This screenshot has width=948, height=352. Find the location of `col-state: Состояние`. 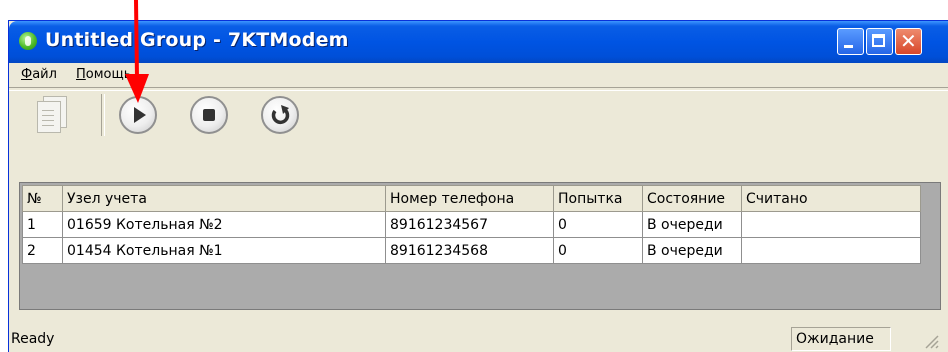

col-state: Состояние is located at coordinates (692, 198).